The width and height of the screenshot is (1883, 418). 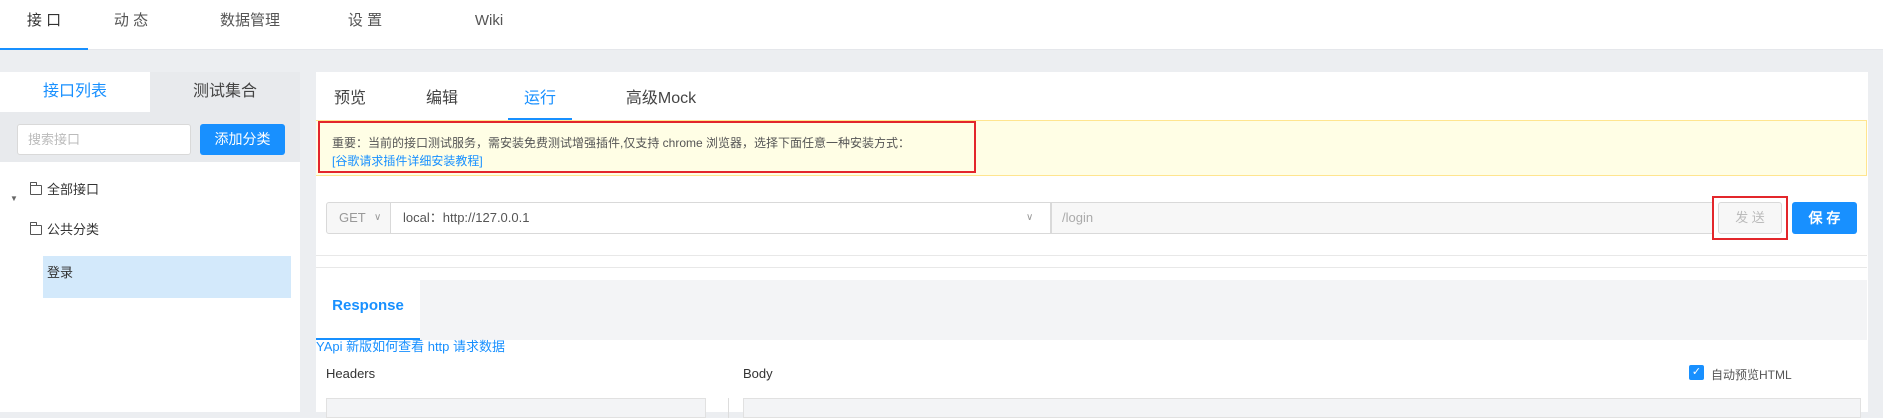 What do you see at coordinates (242, 139) in the screenshot?
I see `add-category-button: 添加分类` at bounding box center [242, 139].